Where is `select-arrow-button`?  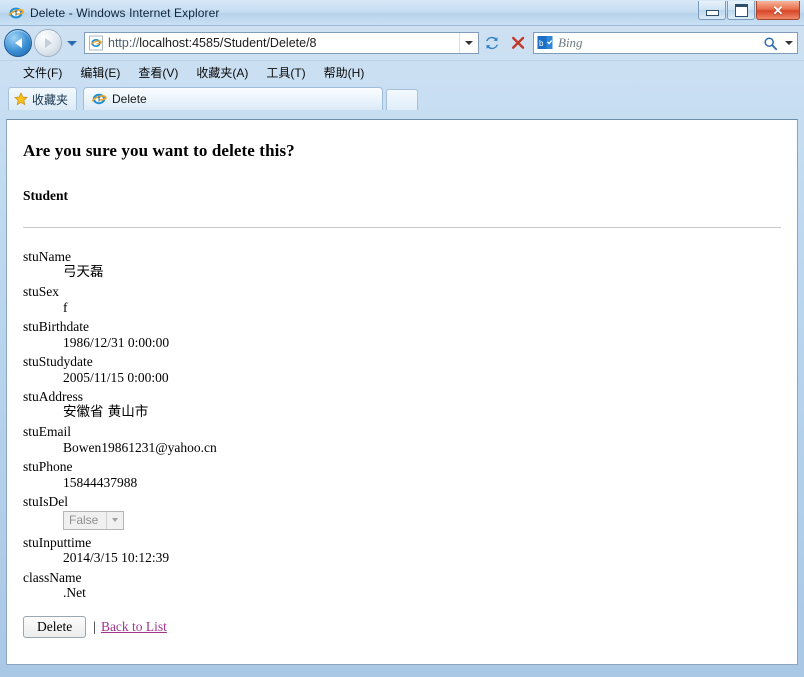 select-arrow-button is located at coordinates (115, 520).